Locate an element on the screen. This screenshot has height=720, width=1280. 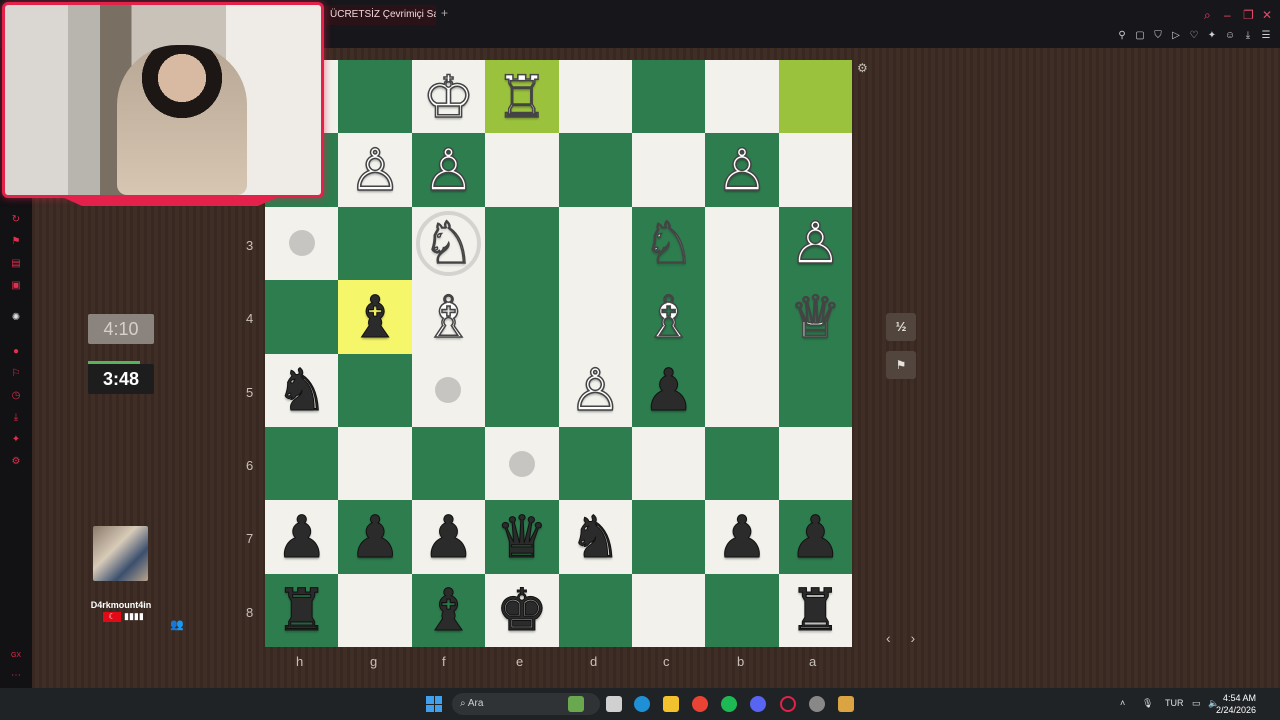
display-icon: ▭ is located at coordinates (1196, 703).